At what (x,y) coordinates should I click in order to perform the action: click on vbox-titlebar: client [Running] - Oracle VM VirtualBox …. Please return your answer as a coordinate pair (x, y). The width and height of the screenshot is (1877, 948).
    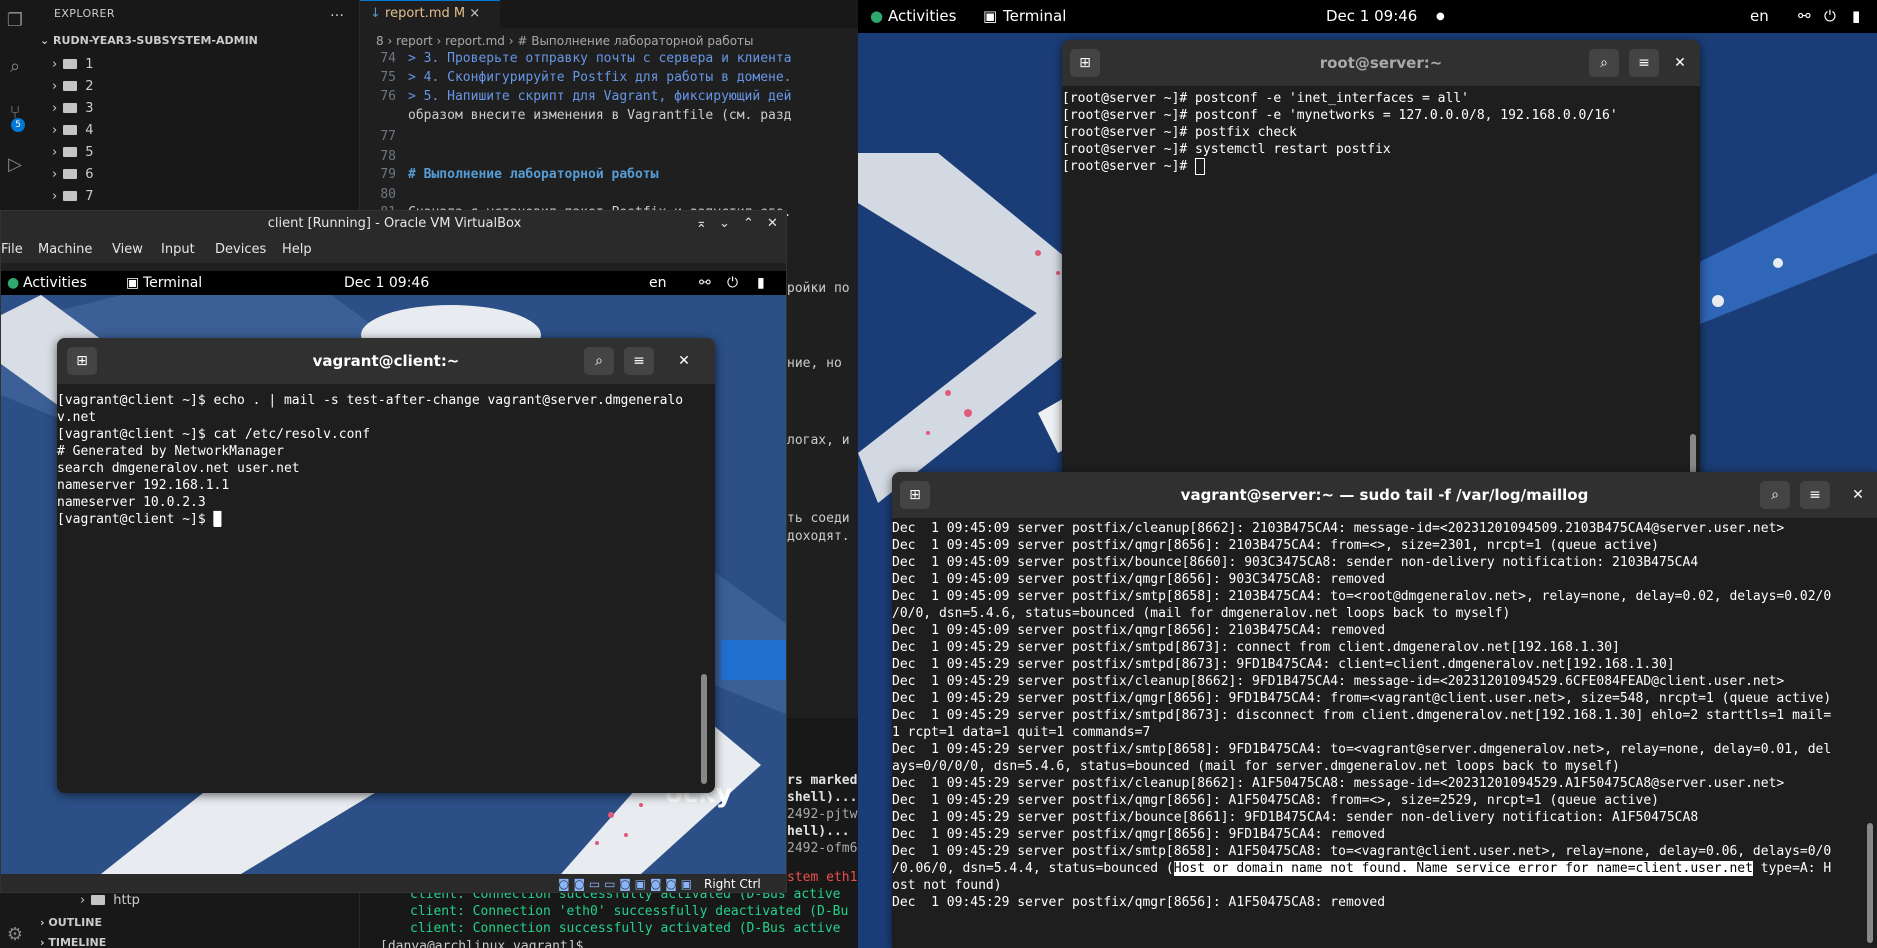
    Looking at the image, I should click on (393, 224).